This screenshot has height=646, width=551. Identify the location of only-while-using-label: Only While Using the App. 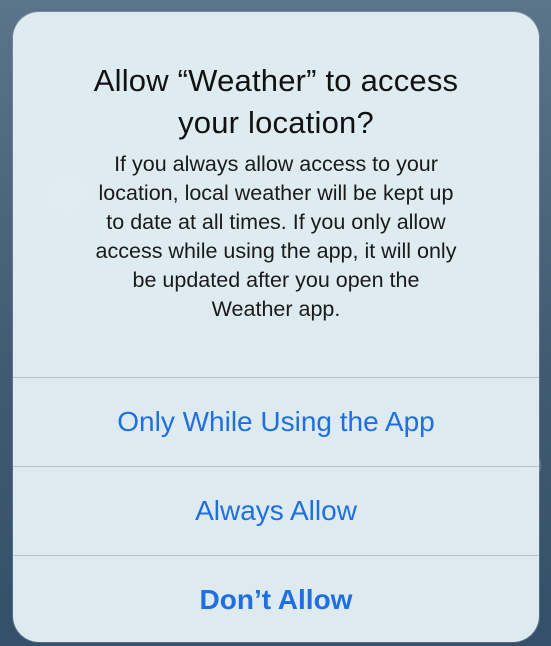
(276, 421).